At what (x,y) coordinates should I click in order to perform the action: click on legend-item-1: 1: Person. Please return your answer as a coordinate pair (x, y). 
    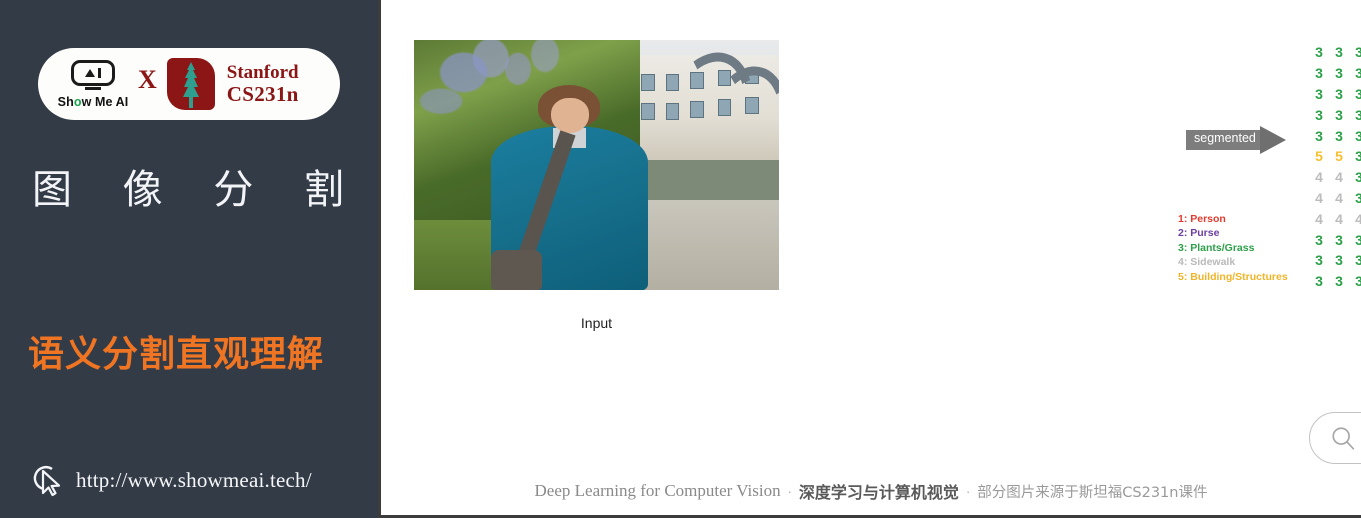
    Looking at the image, I should click on (1202, 219).